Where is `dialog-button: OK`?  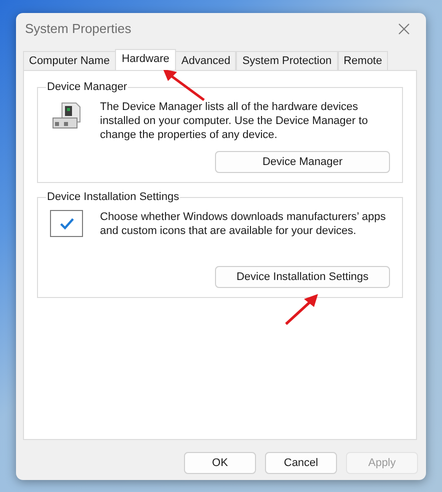
dialog-button: OK is located at coordinates (220, 463).